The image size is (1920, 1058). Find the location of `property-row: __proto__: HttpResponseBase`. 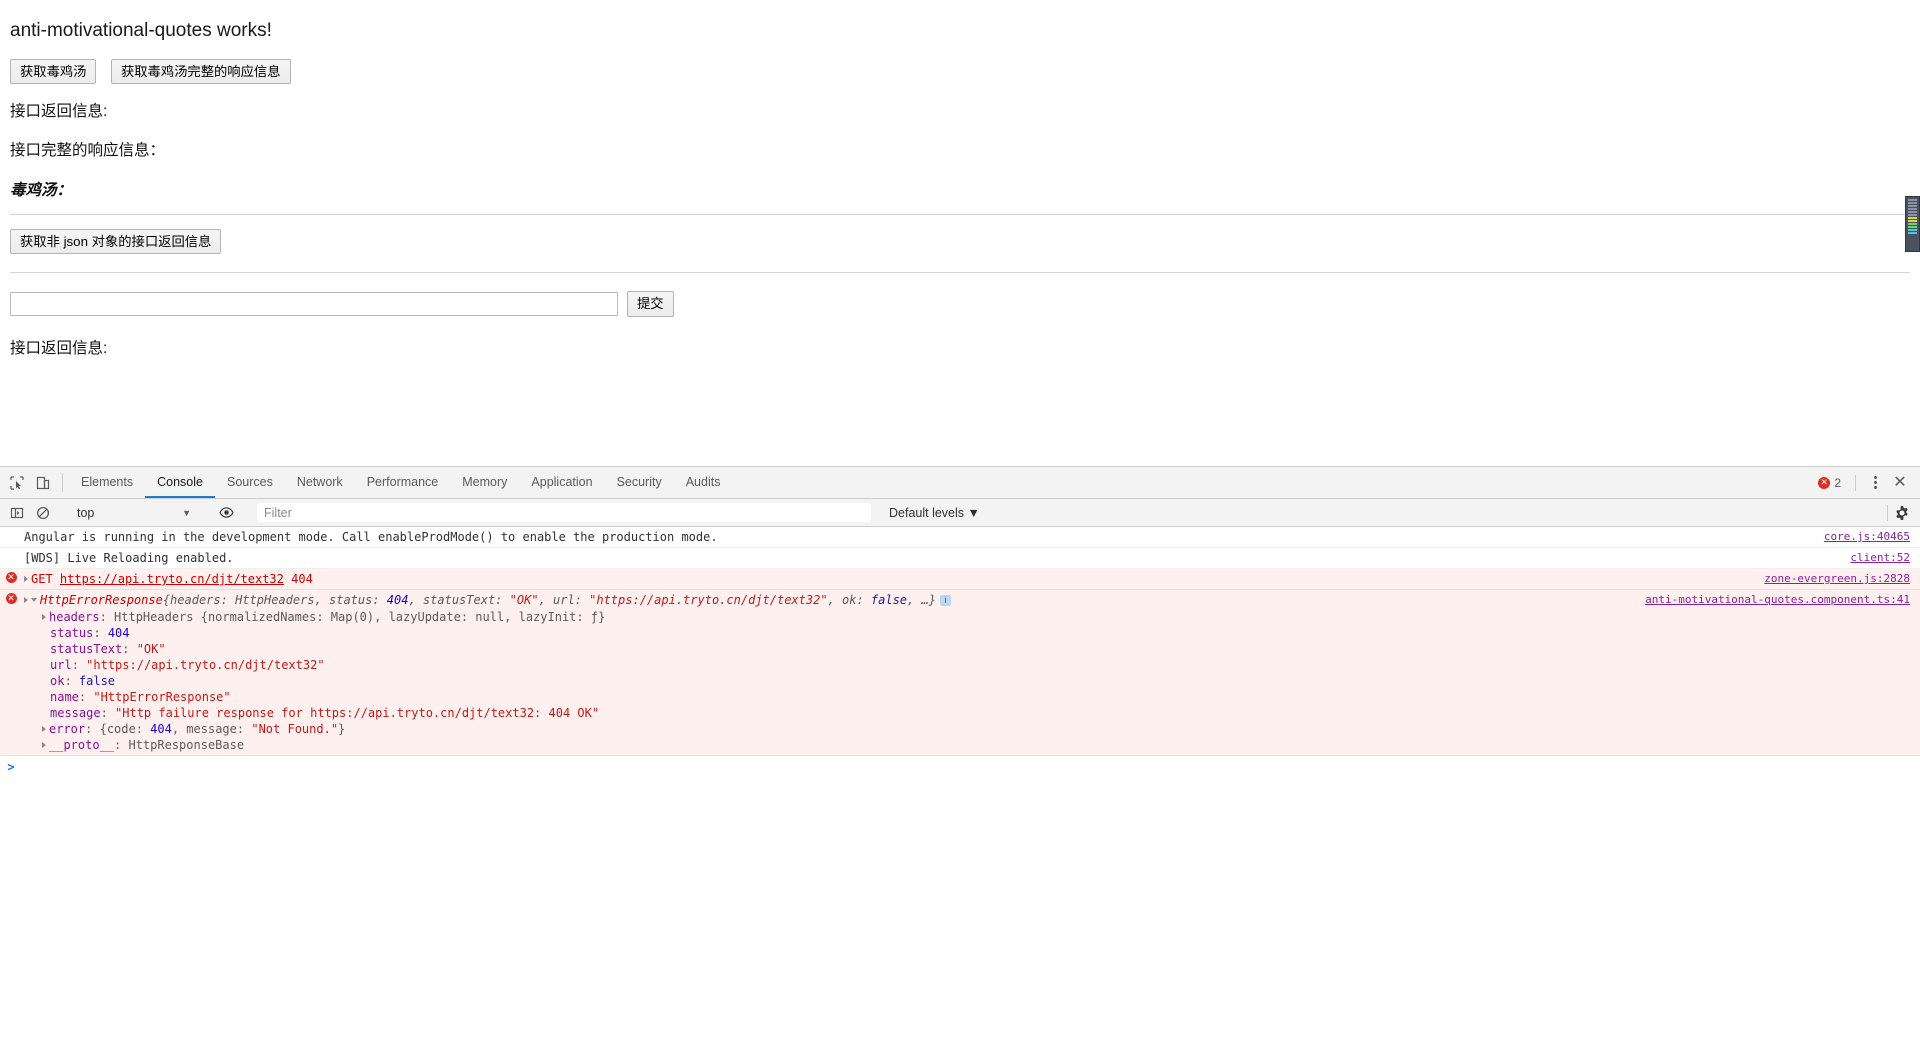

property-row: __proto__: HttpResponseBase is located at coordinates (972, 745).